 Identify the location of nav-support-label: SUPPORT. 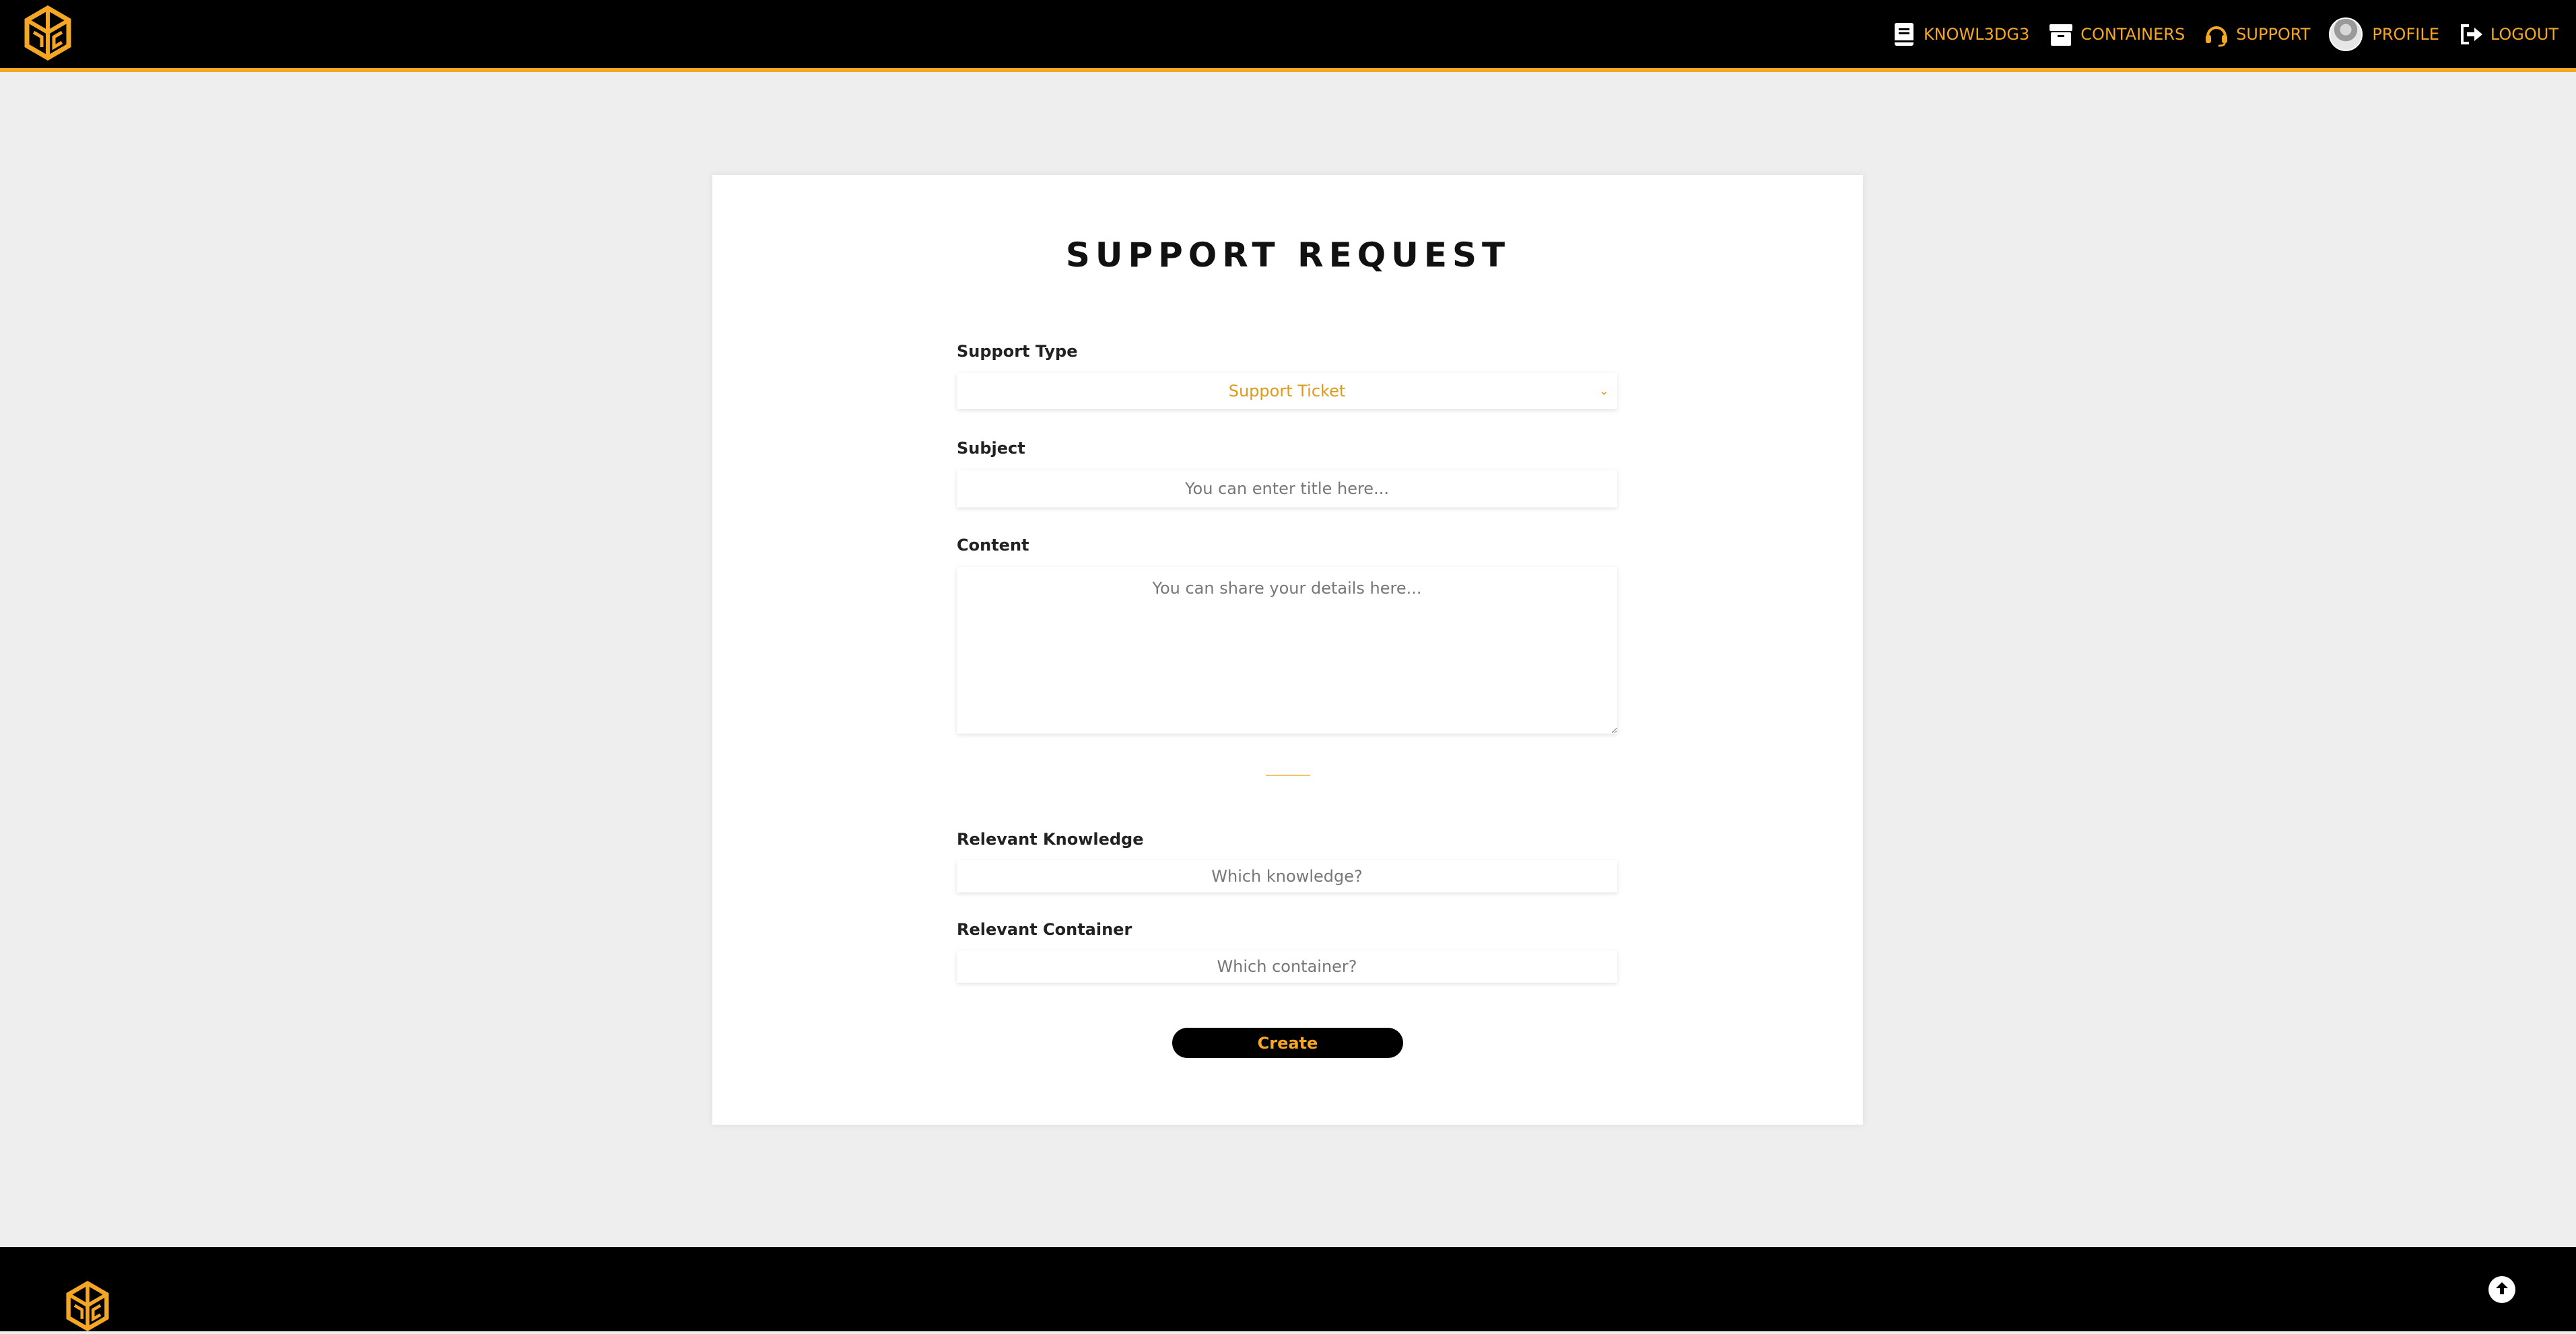
(2273, 34).